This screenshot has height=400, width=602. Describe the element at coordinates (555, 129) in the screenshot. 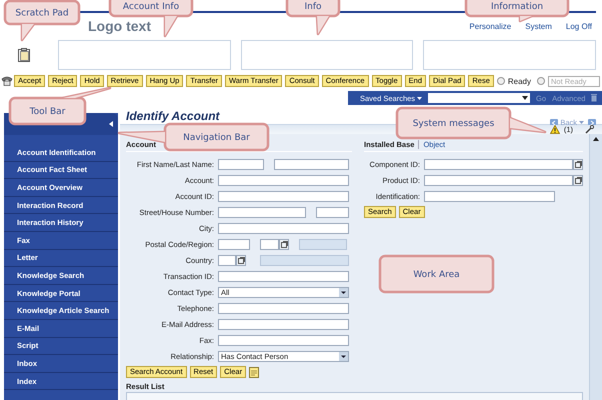

I see `warning-icon` at that location.